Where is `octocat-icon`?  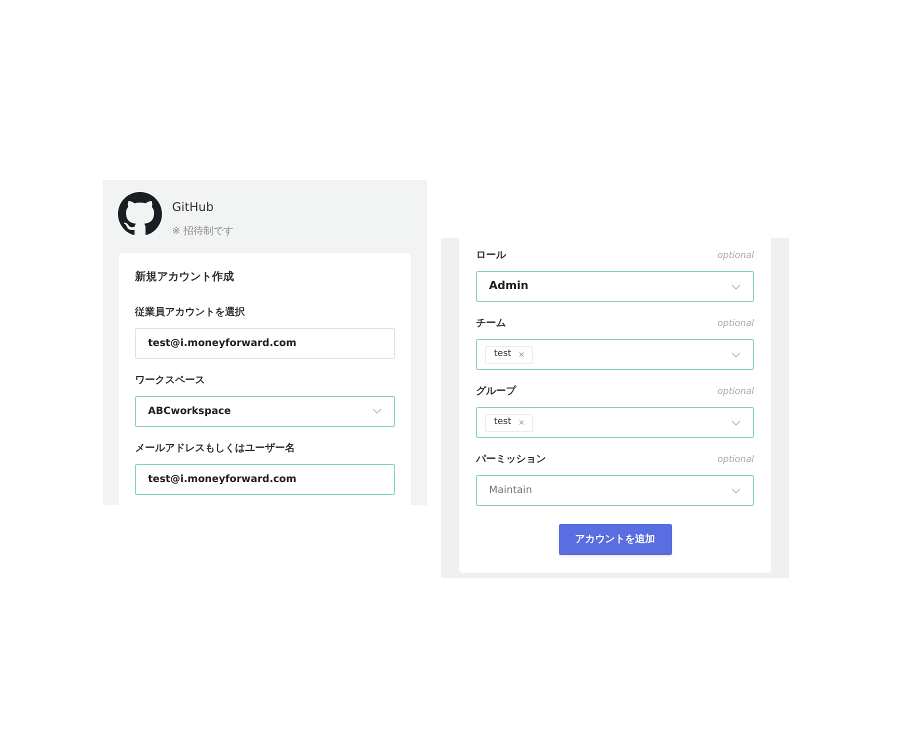
octocat-icon is located at coordinates (140, 214).